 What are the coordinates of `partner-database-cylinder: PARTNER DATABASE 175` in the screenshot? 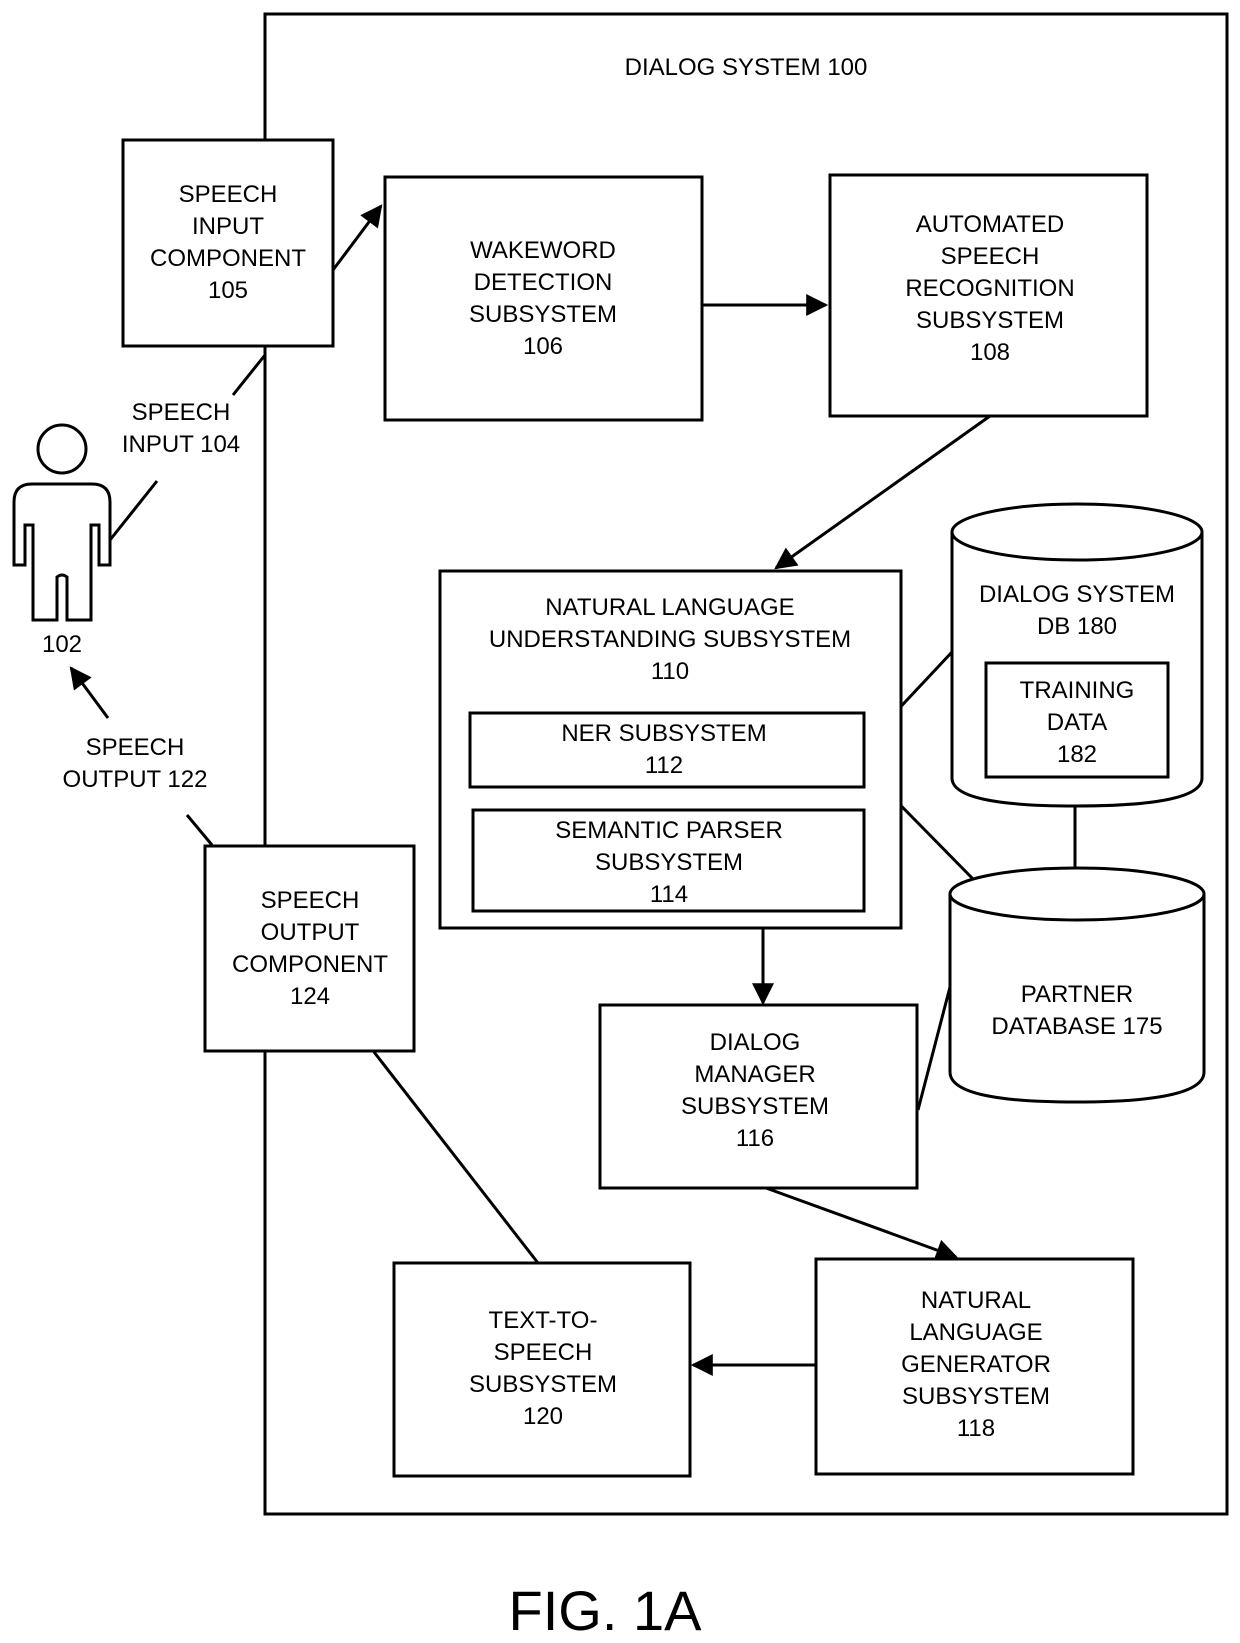 It's located at (1077, 985).